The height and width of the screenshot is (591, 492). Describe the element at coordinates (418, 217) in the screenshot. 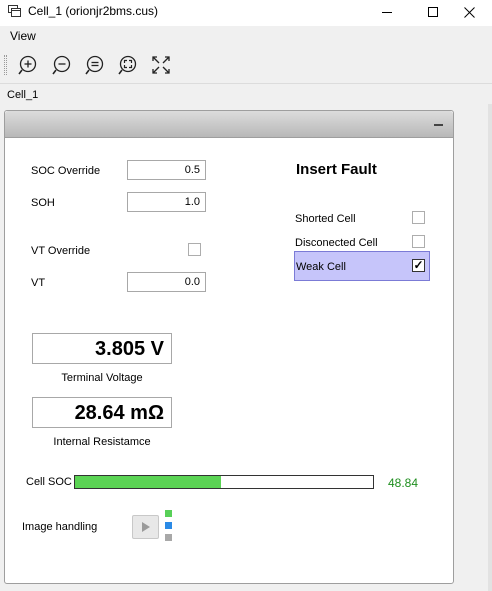

I see `shorted-cell-checkbox` at that location.